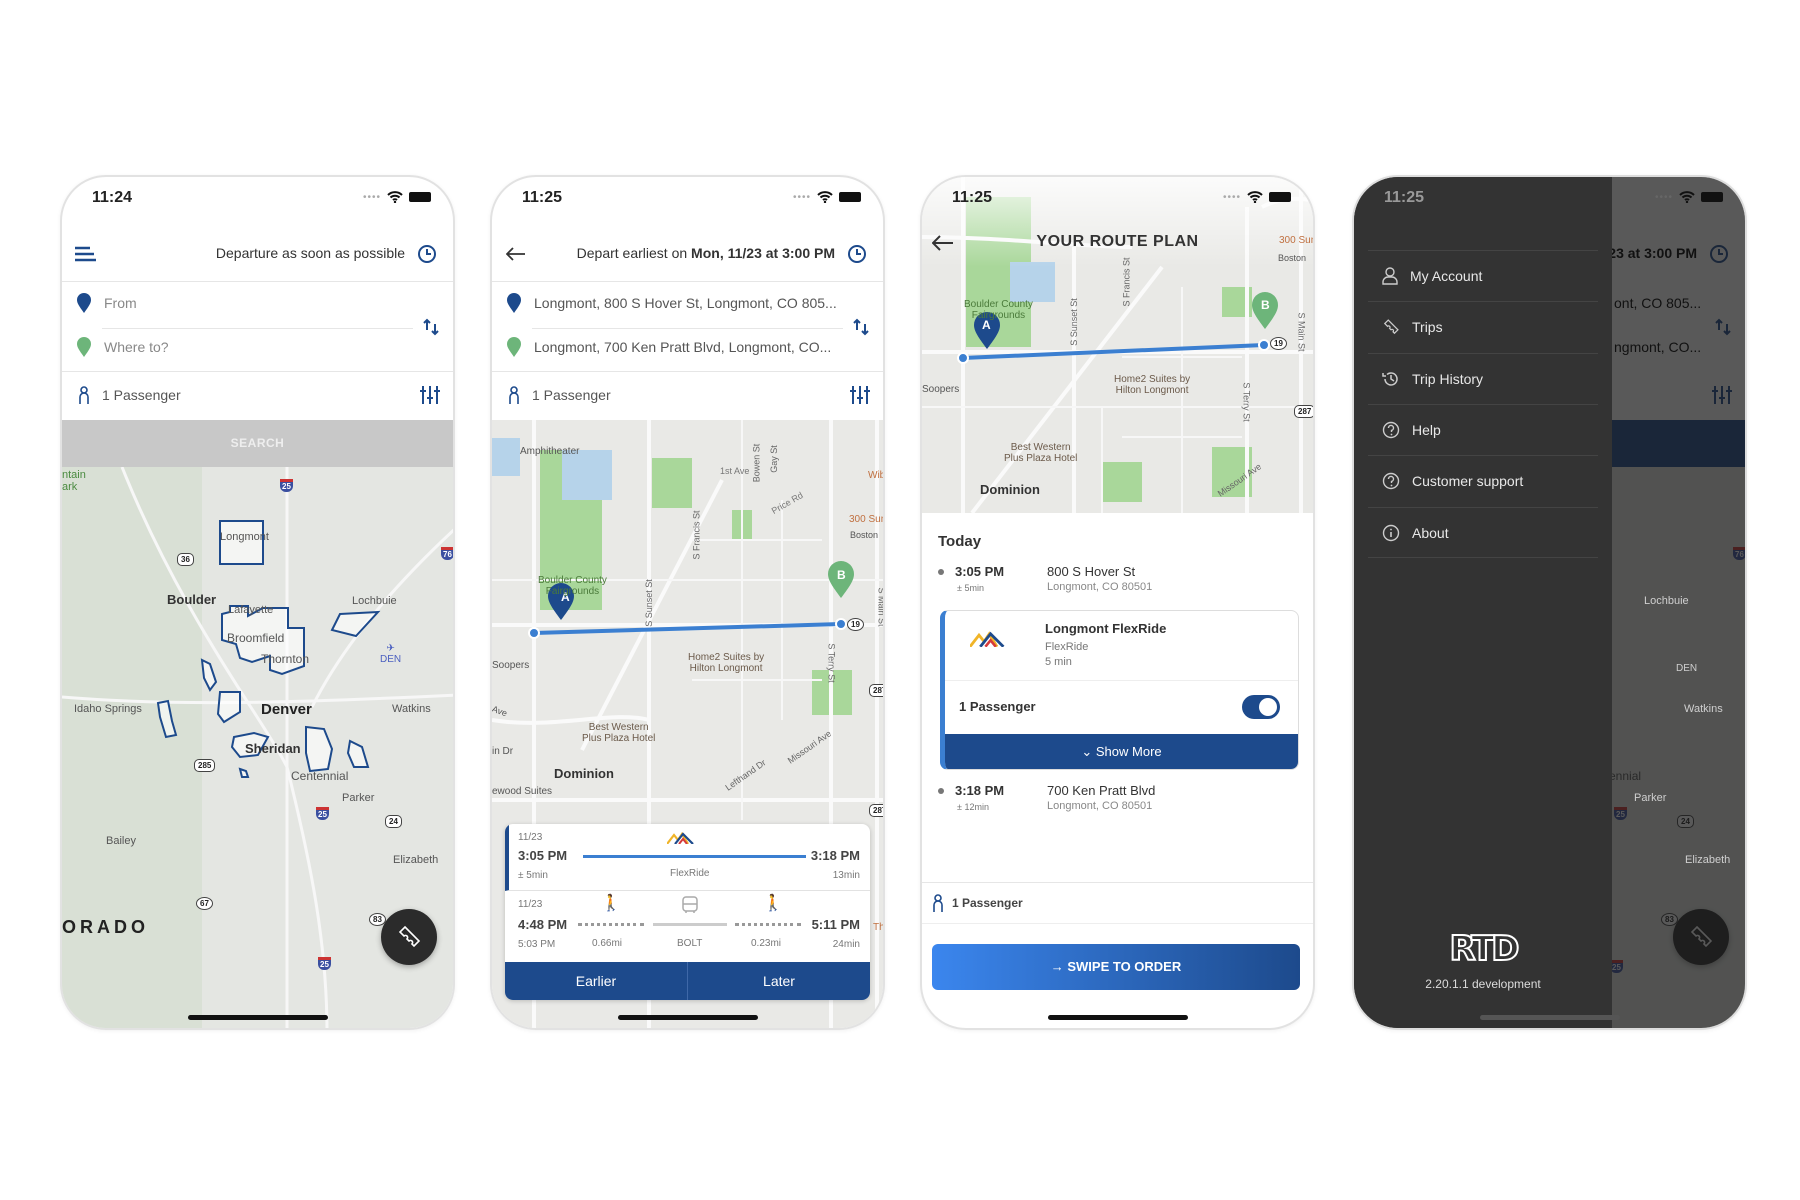 This screenshot has width=1800, height=1200. What do you see at coordinates (522, 791) in the screenshot?
I see `map-label: ewood Suites` at bounding box center [522, 791].